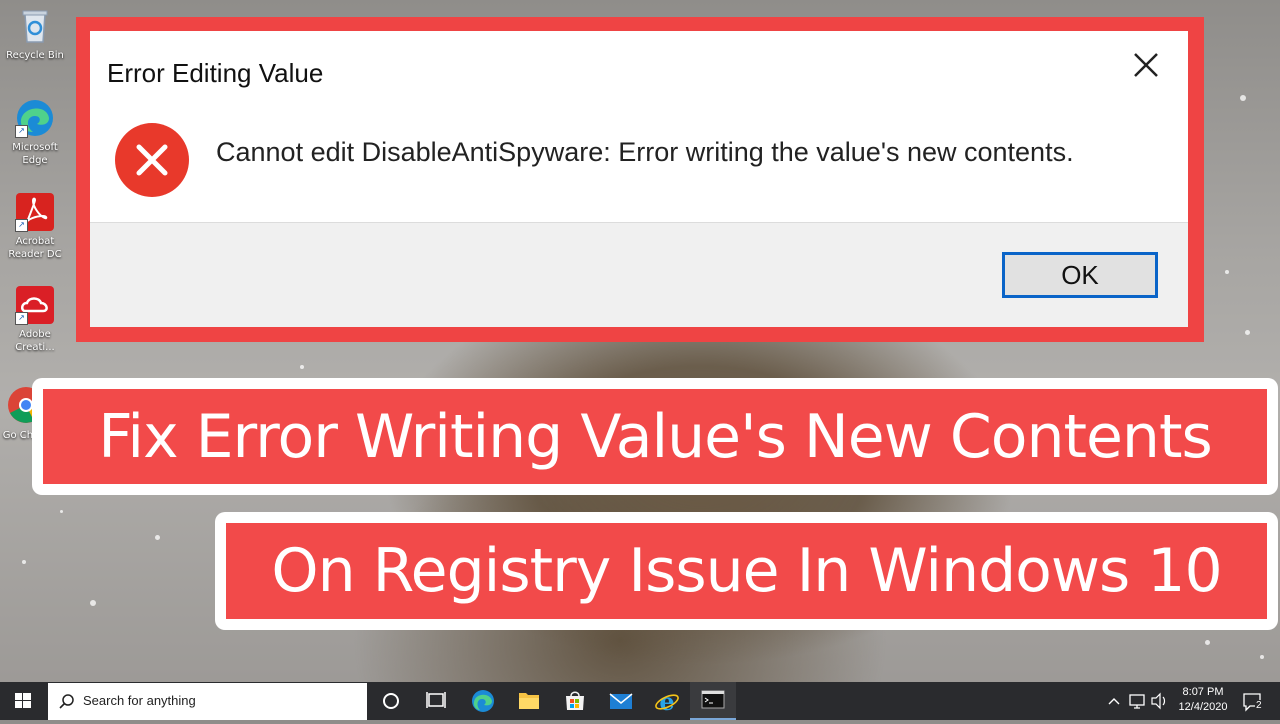  Describe the element at coordinates (35, 118) in the screenshot. I see `edge-icon: ↗` at that location.